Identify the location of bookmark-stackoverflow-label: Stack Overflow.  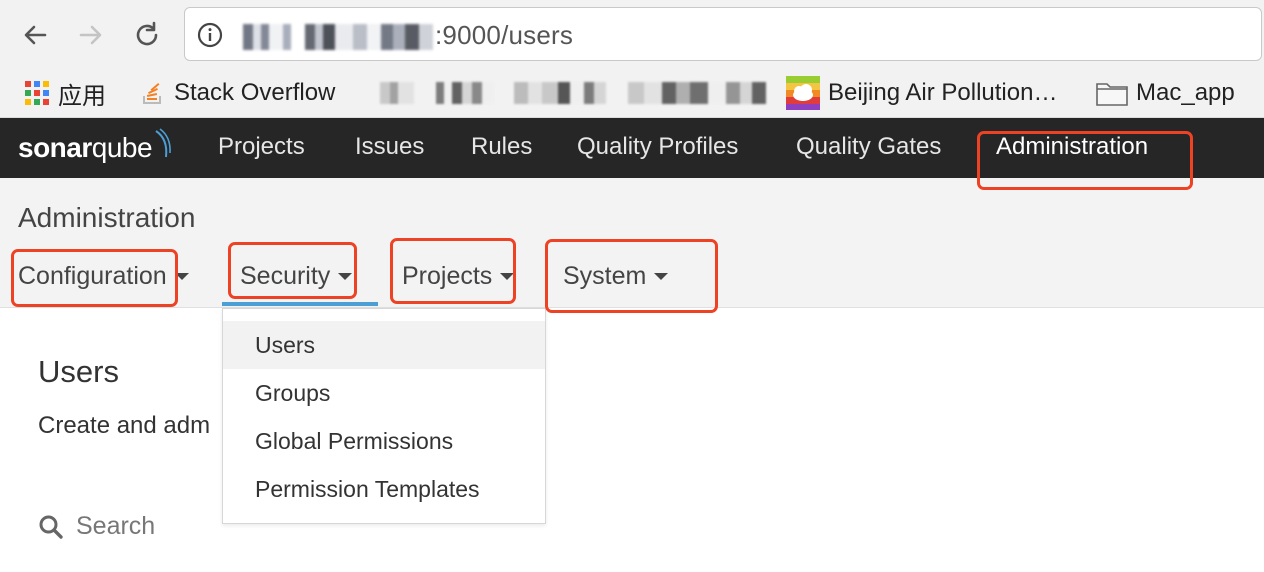
(255, 92).